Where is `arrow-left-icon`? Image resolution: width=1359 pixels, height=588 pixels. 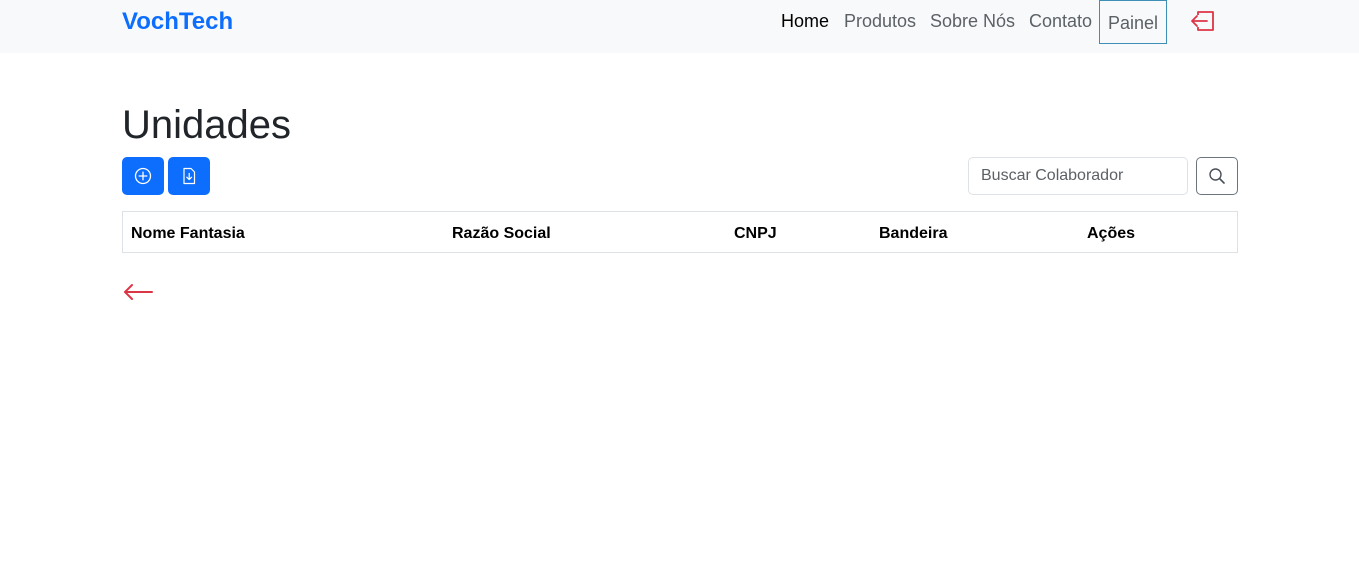
arrow-left-icon is located at coordinates (138, 292).